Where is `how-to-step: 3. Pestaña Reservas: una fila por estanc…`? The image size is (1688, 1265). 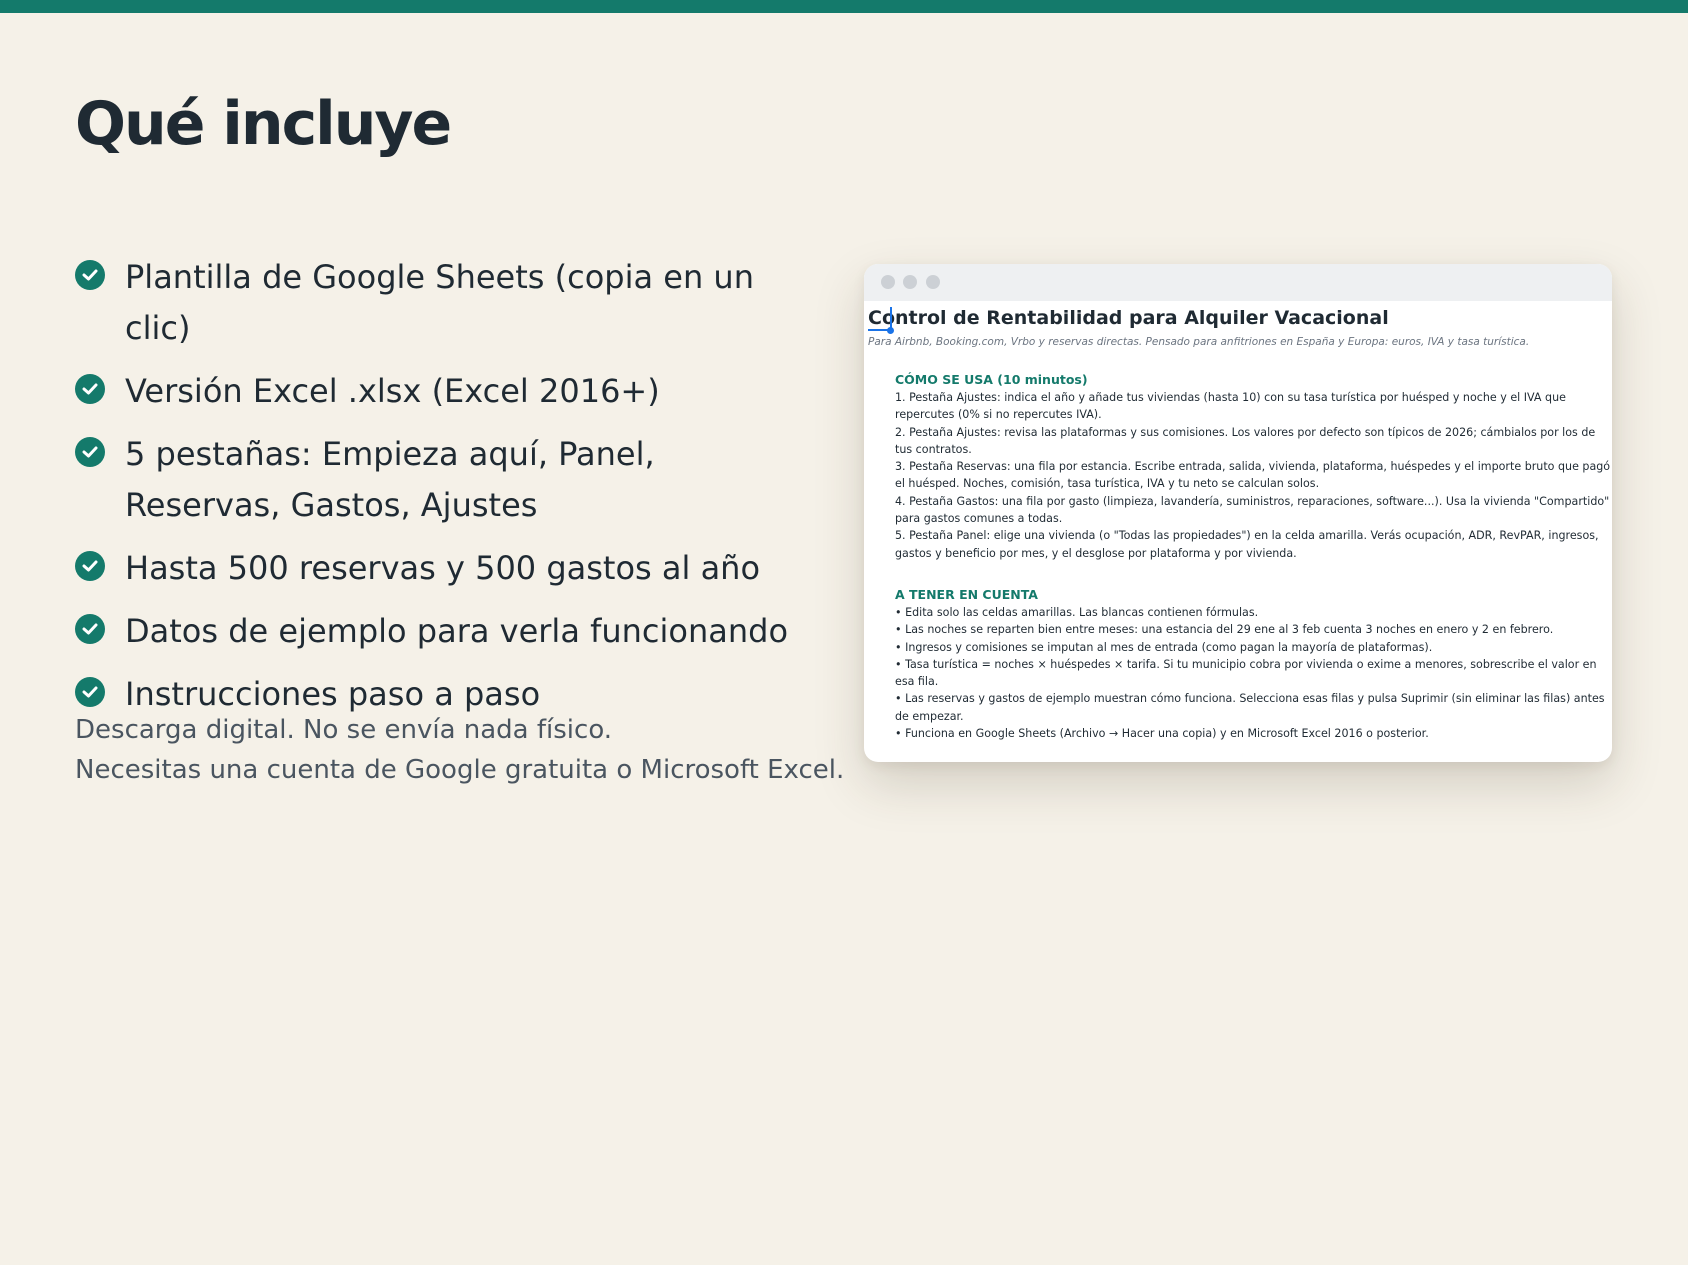
how-to-step: 3. Pestaña Reservas: una fila por estanc… is located at coordinates (1253, 475).